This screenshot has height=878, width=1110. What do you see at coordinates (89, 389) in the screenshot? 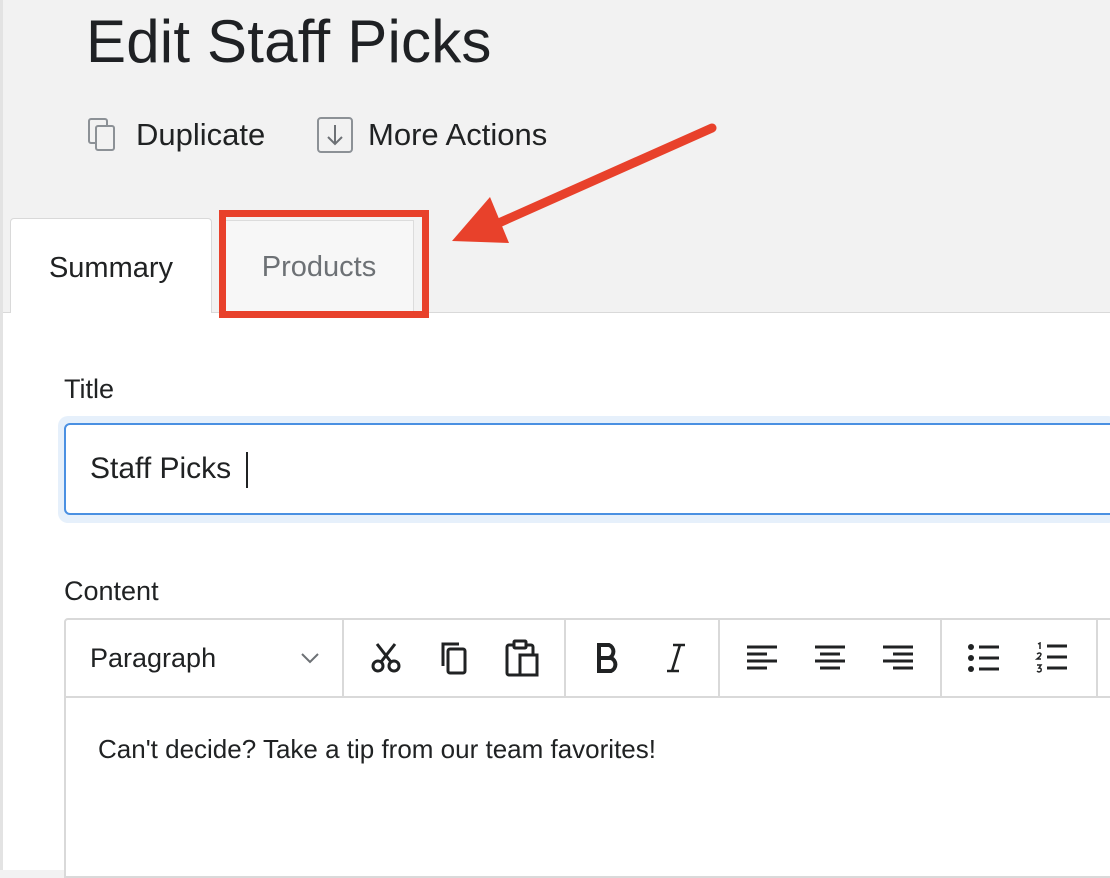
I see `title-label: Title` at bounding box center [89, 389].